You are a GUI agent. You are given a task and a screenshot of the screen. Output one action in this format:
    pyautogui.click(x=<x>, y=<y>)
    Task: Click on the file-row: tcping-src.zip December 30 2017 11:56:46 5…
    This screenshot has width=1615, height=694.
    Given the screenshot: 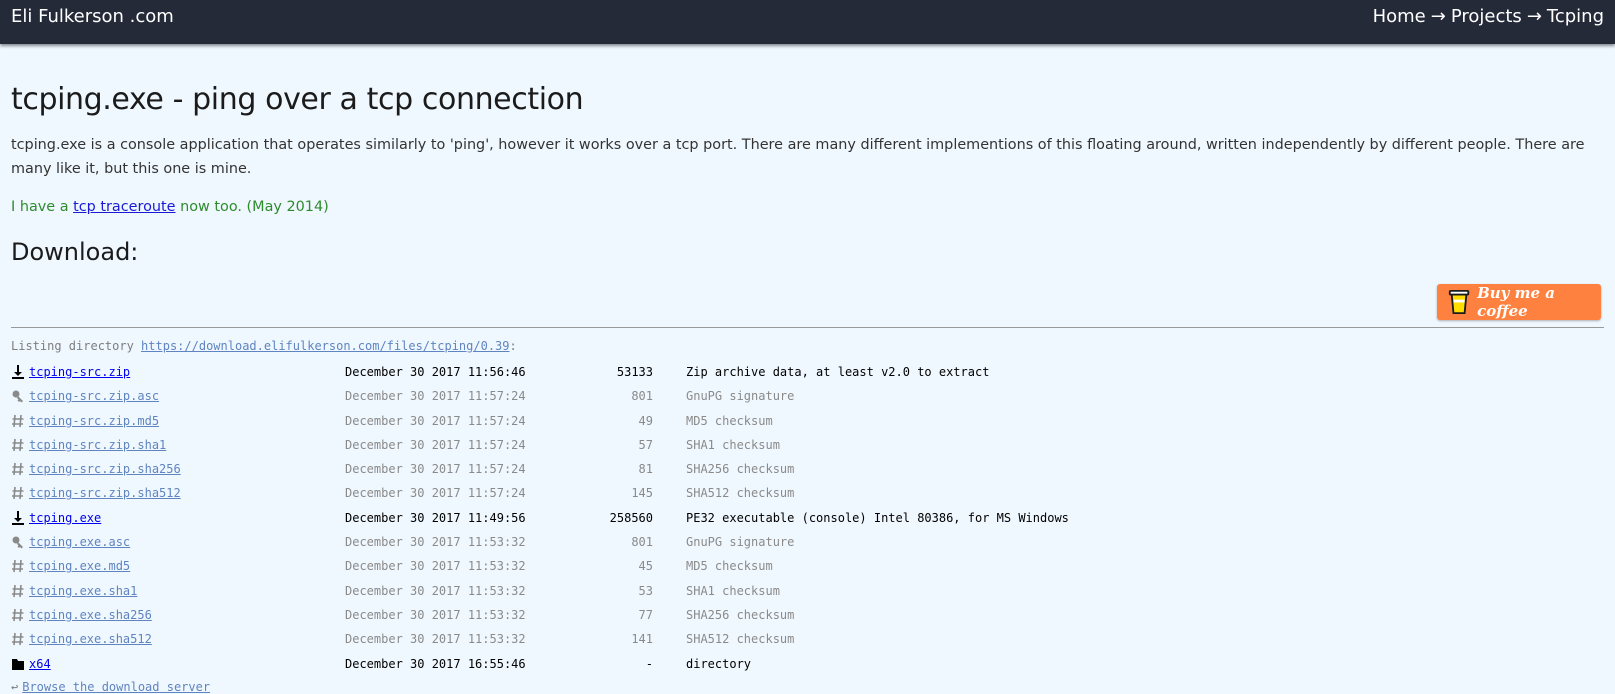 What is the action you would take?
    pyautogui.click(x=611, y=376)
    